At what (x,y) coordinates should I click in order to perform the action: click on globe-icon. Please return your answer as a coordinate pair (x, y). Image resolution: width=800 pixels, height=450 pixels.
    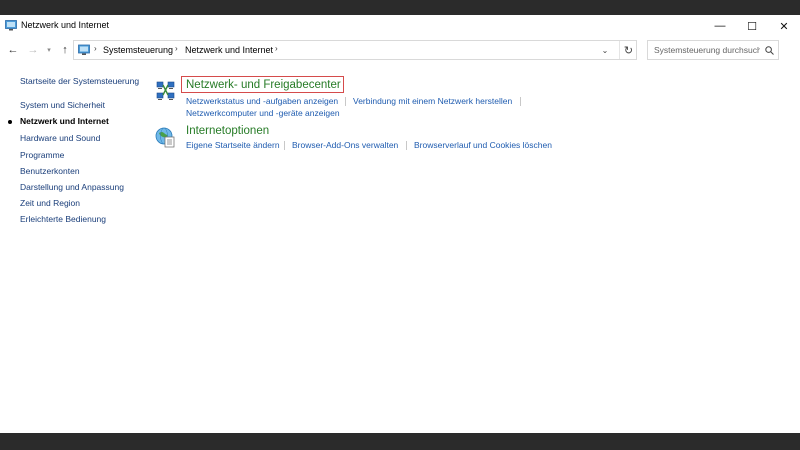
    Looking at the image, I should click on (166, 138).